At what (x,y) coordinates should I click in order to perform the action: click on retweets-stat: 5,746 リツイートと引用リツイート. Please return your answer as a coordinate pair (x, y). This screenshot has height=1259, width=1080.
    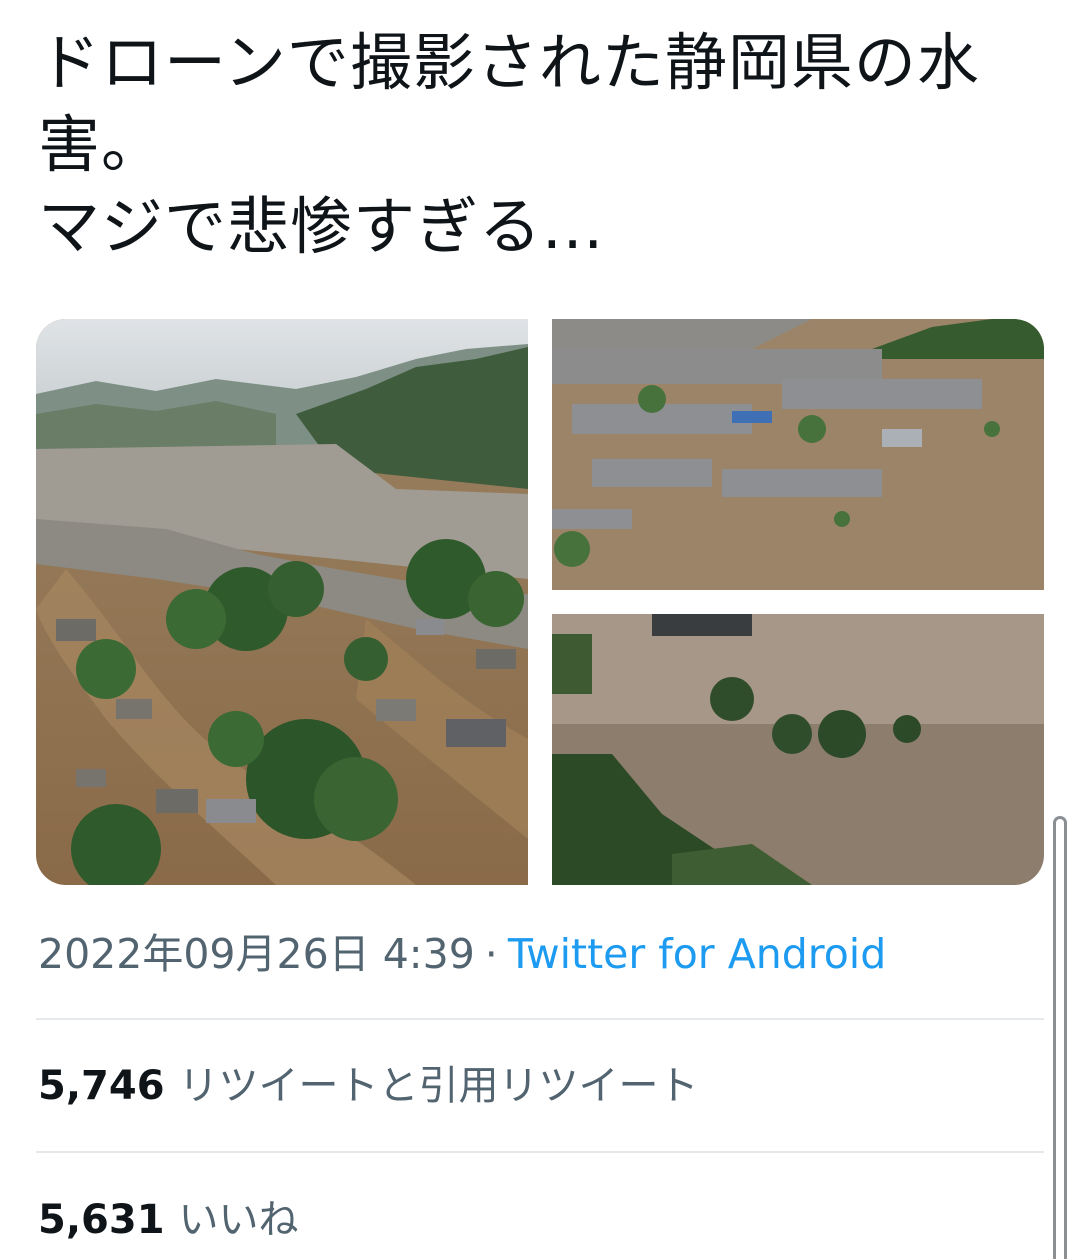
    Looking at the image, I should click on (368, 1086).